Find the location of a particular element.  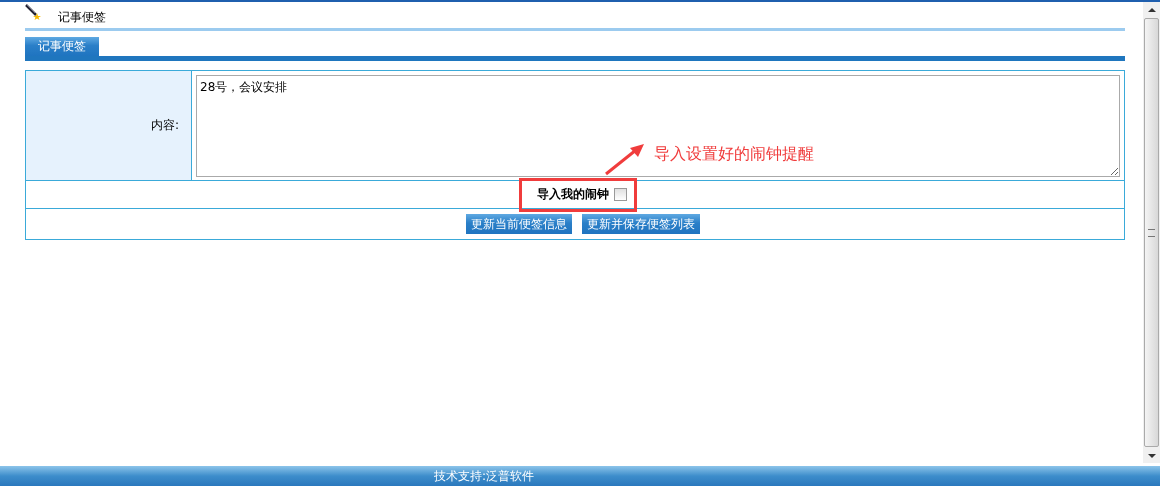

checkbox is located at coordinates (620, 194).